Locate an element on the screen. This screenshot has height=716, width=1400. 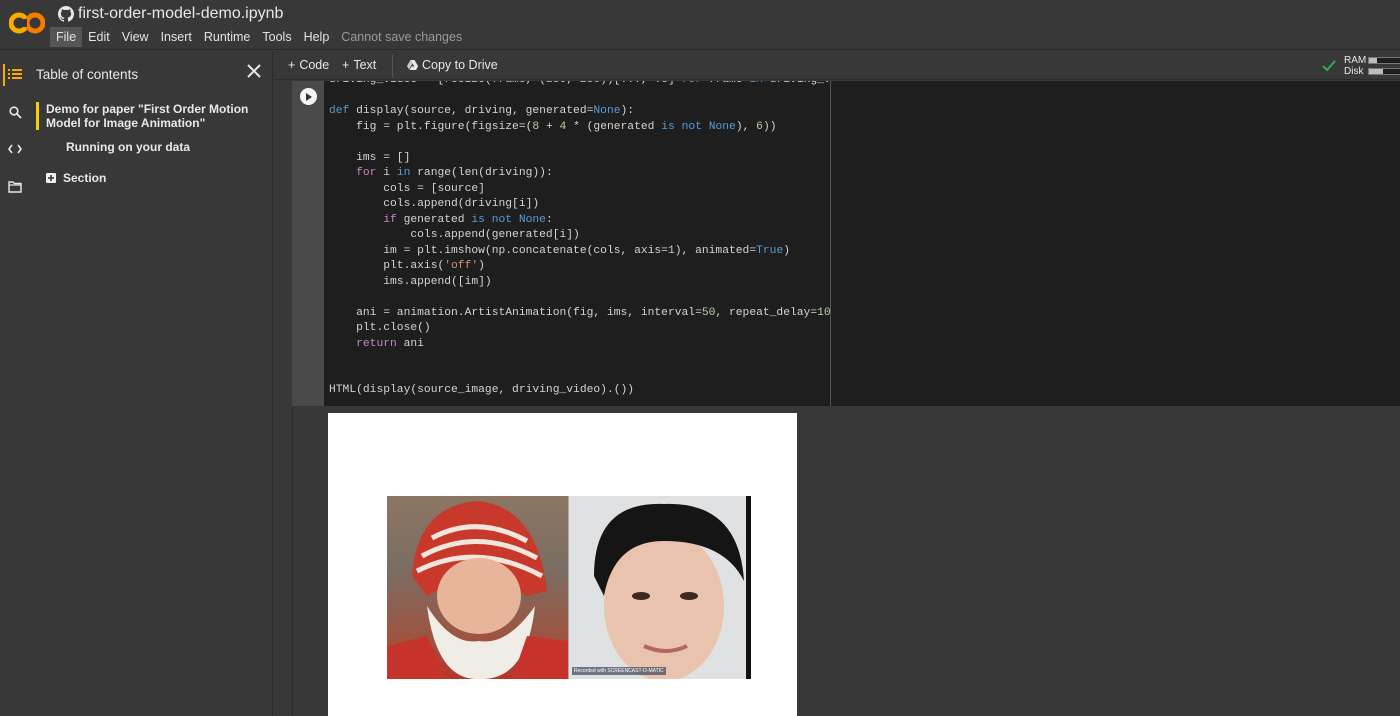
toc-title: Table of contents is located at coordinates (87, 74).